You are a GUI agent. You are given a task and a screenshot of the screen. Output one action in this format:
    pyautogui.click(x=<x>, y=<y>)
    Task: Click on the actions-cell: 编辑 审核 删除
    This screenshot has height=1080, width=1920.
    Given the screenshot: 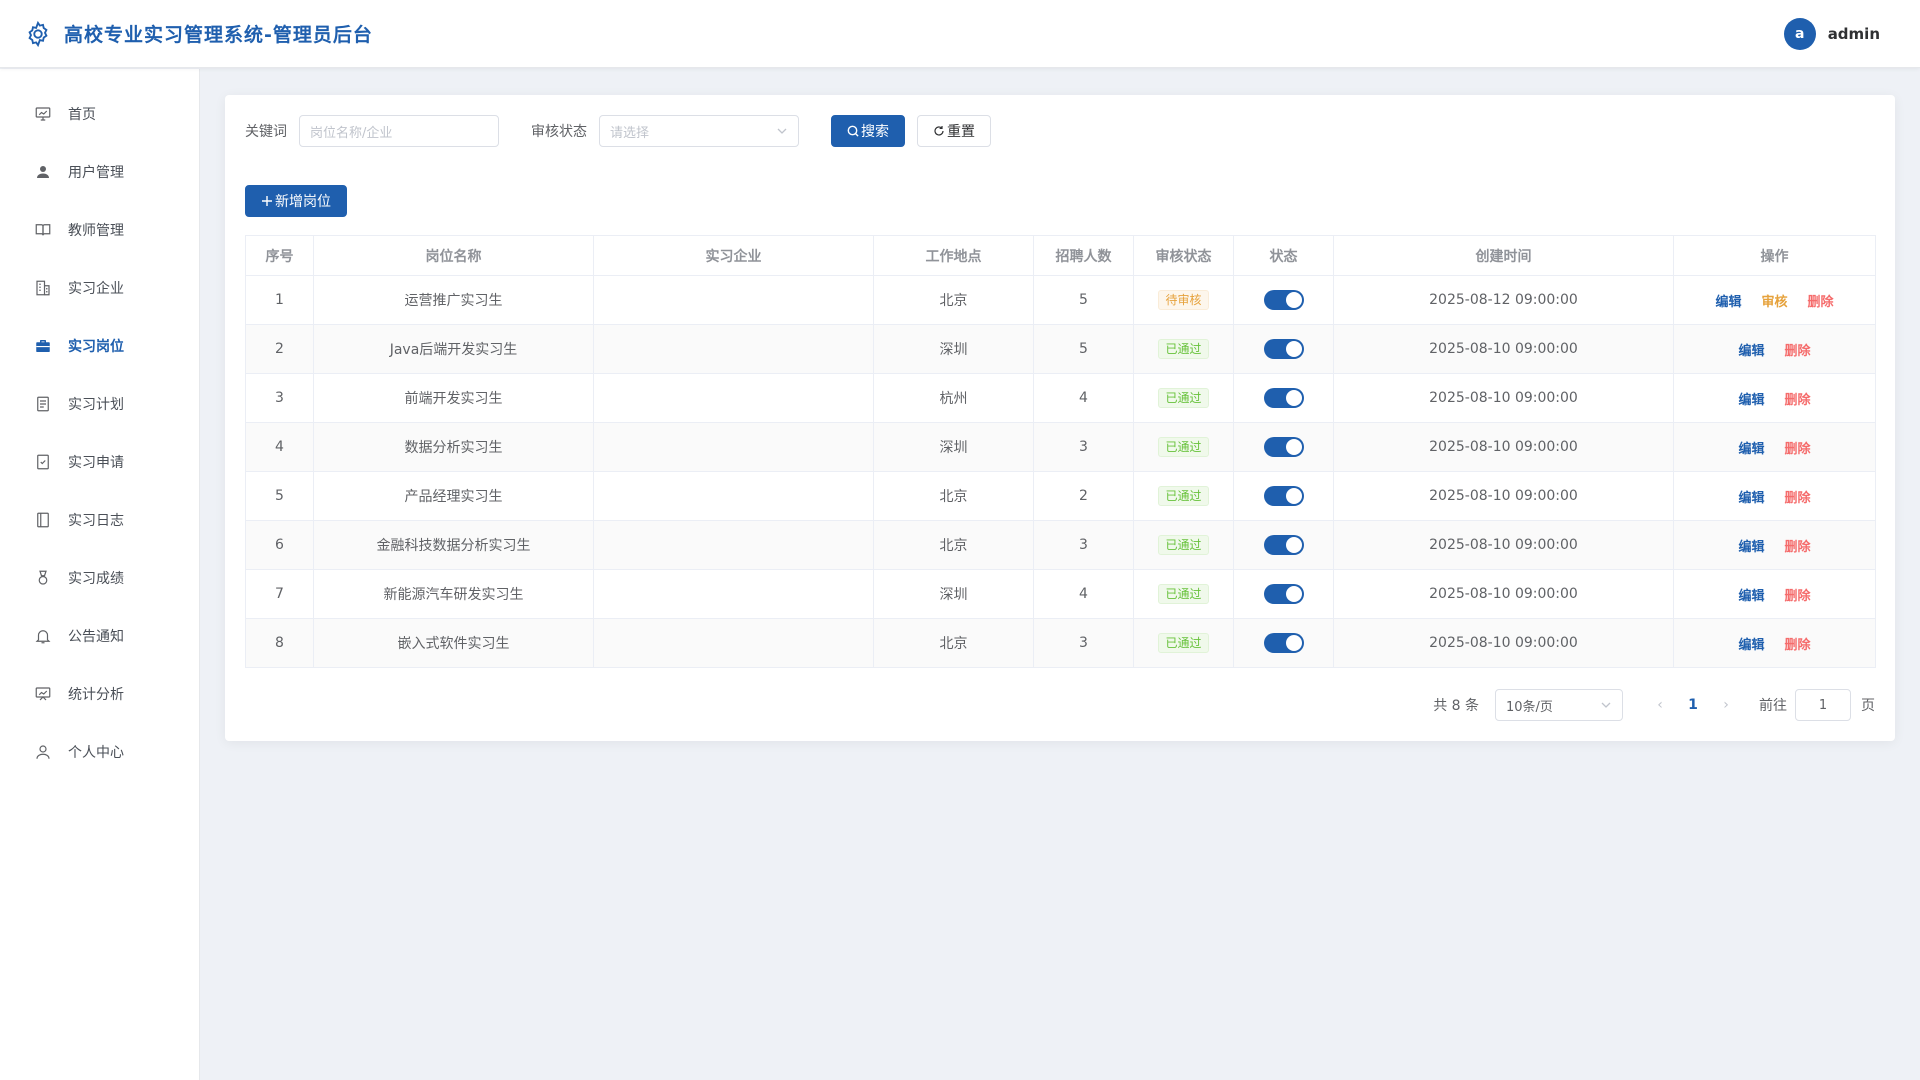 What is the action you would take?
    pyautogui.click(x=1774, y=300)
    